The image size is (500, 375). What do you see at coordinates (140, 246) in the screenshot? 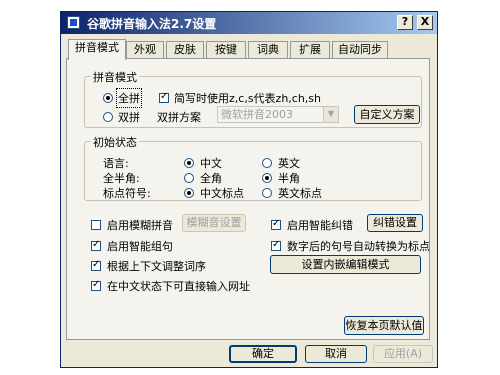
I see `smart-phrase-label: 启用智能组句` at bounding box center [140, 246].